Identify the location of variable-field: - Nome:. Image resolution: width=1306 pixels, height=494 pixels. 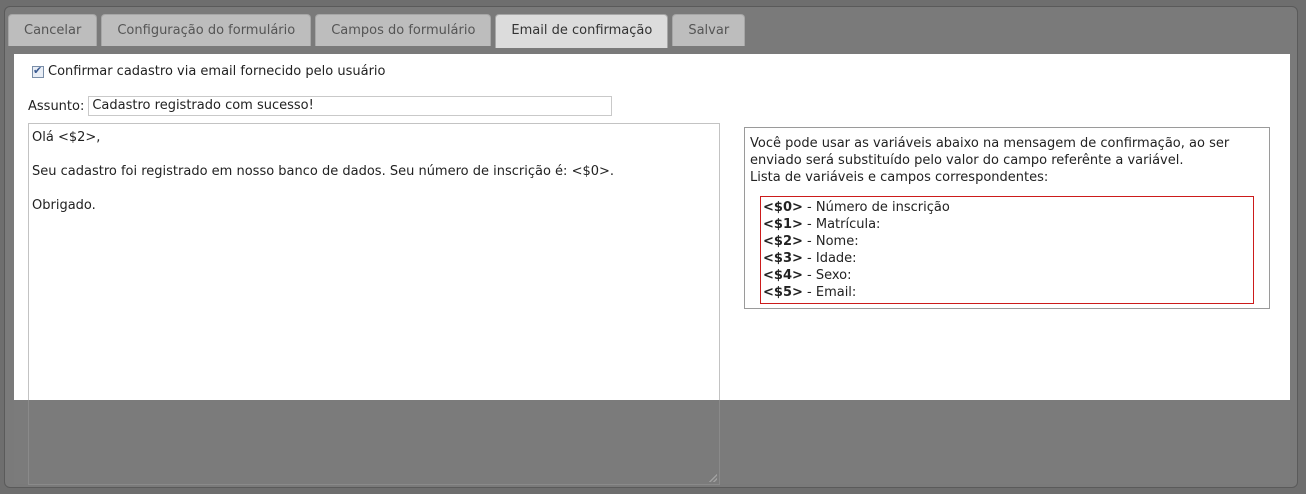
(833, 241).